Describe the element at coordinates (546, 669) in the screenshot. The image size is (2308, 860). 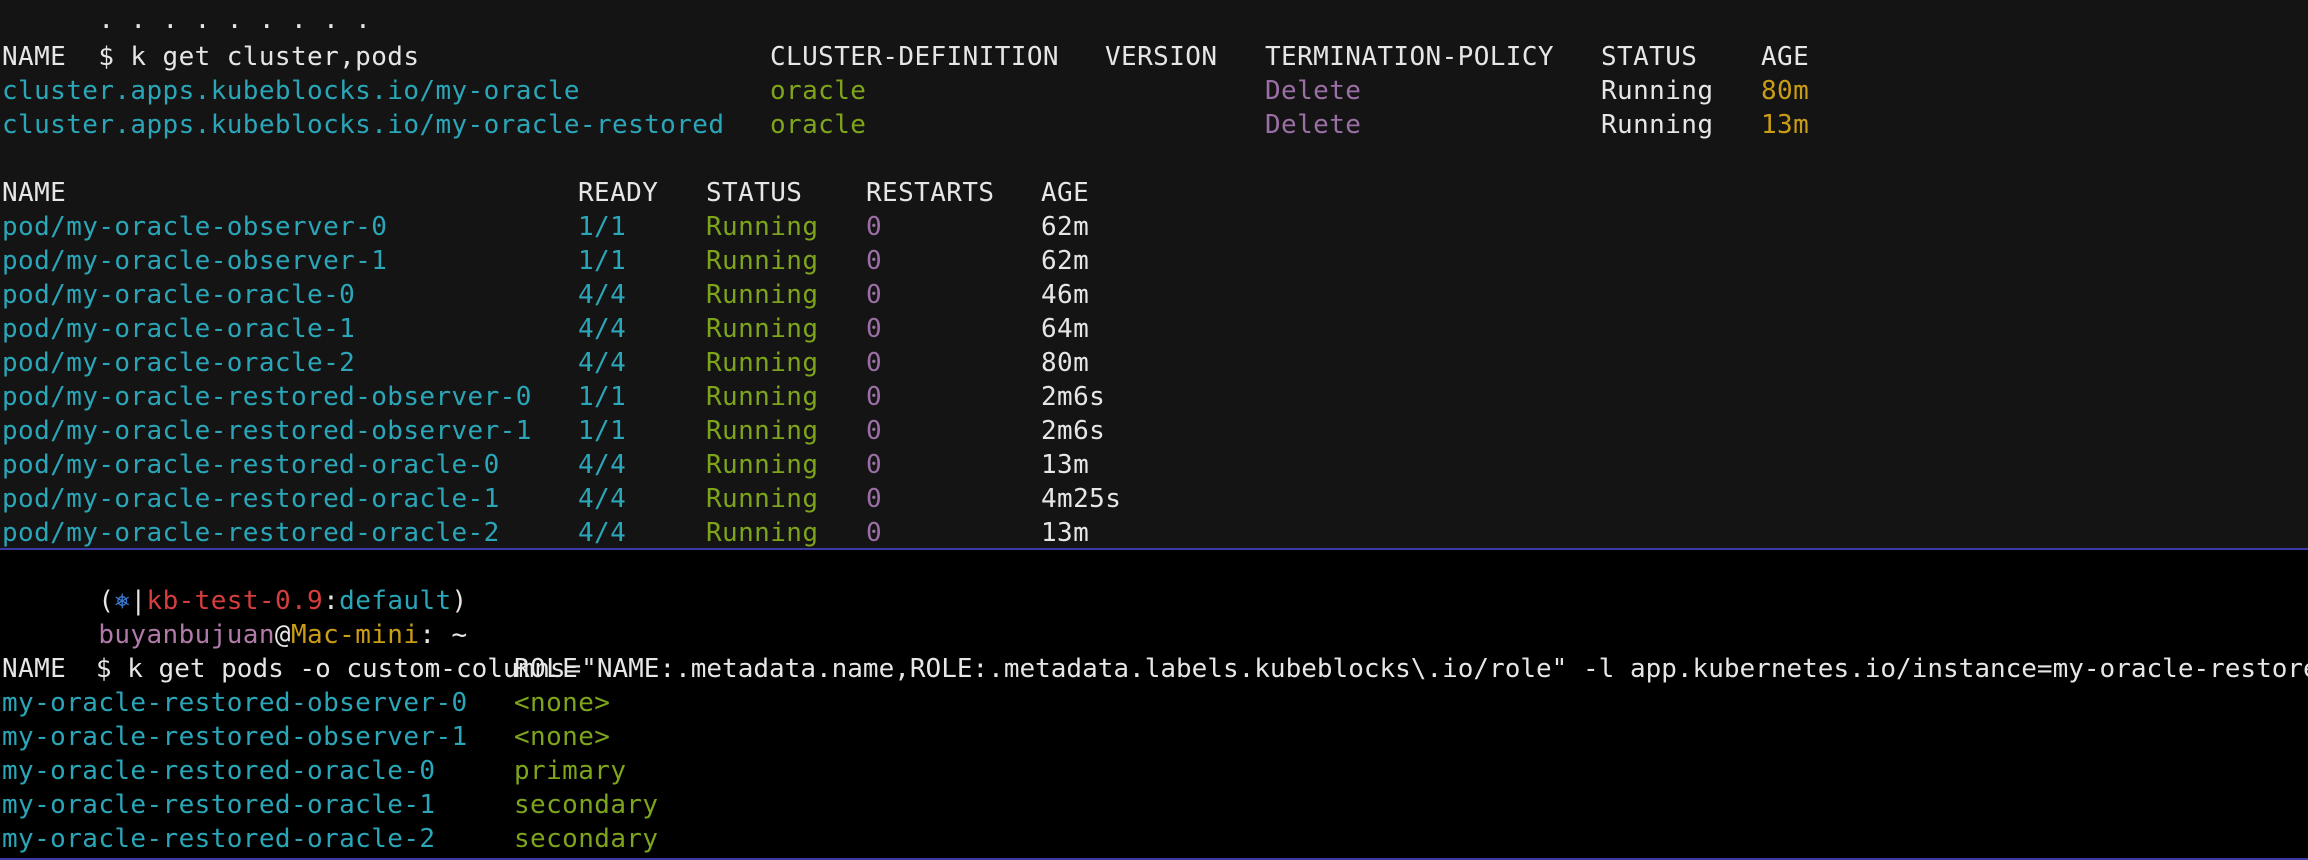
I see `header-role: ROLE` at that location.